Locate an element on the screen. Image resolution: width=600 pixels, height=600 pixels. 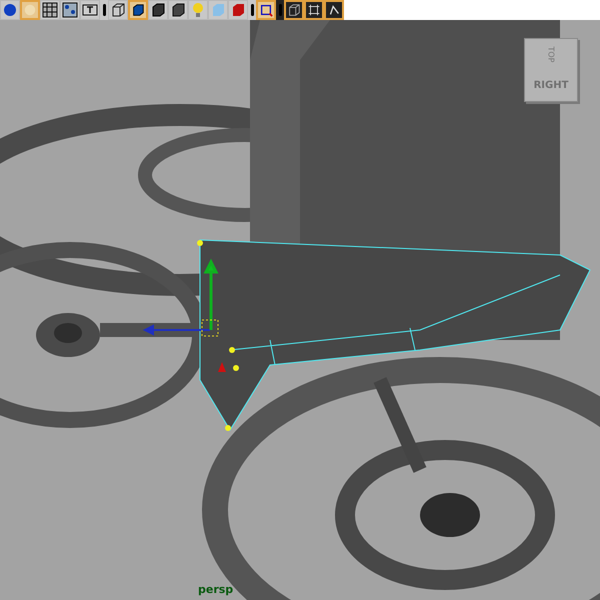
light-bulb-icon is located at coordinates (198, 10).